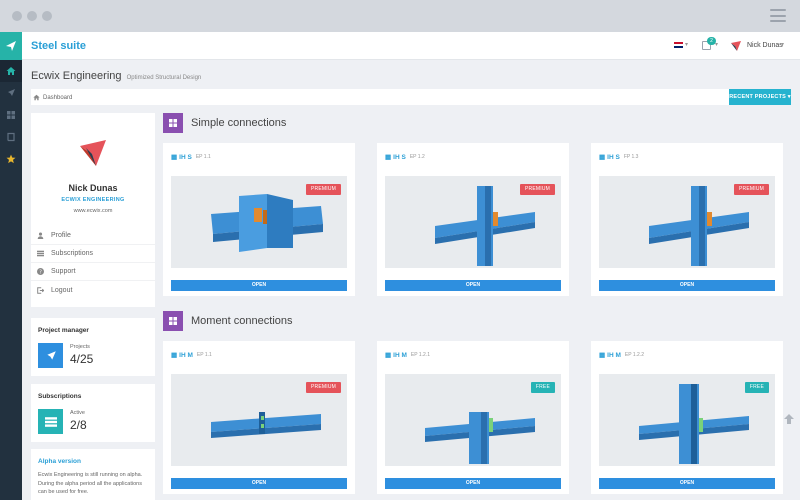  I want to click on stat-title: Subscriptions, so click(60, 396).